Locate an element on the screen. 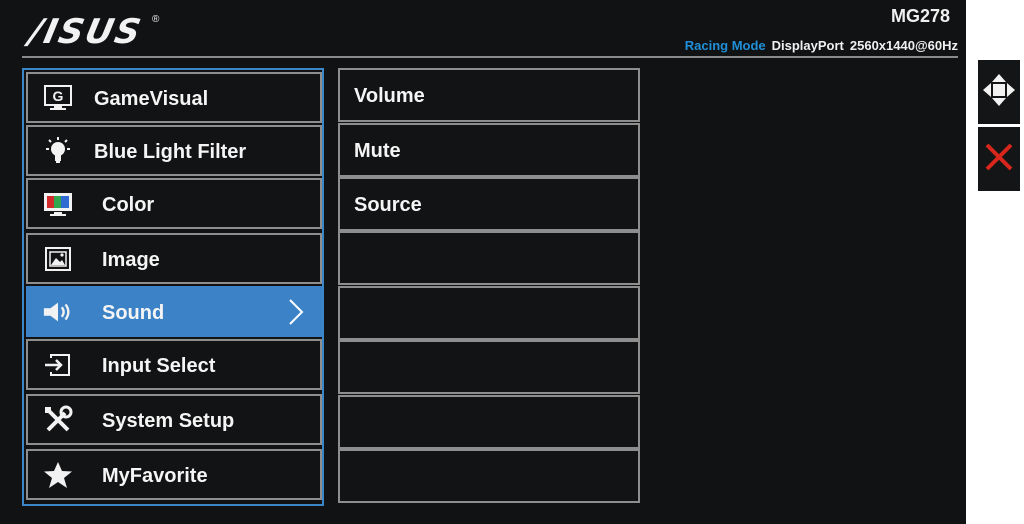  header-divider is located at coordinates (490, 57).